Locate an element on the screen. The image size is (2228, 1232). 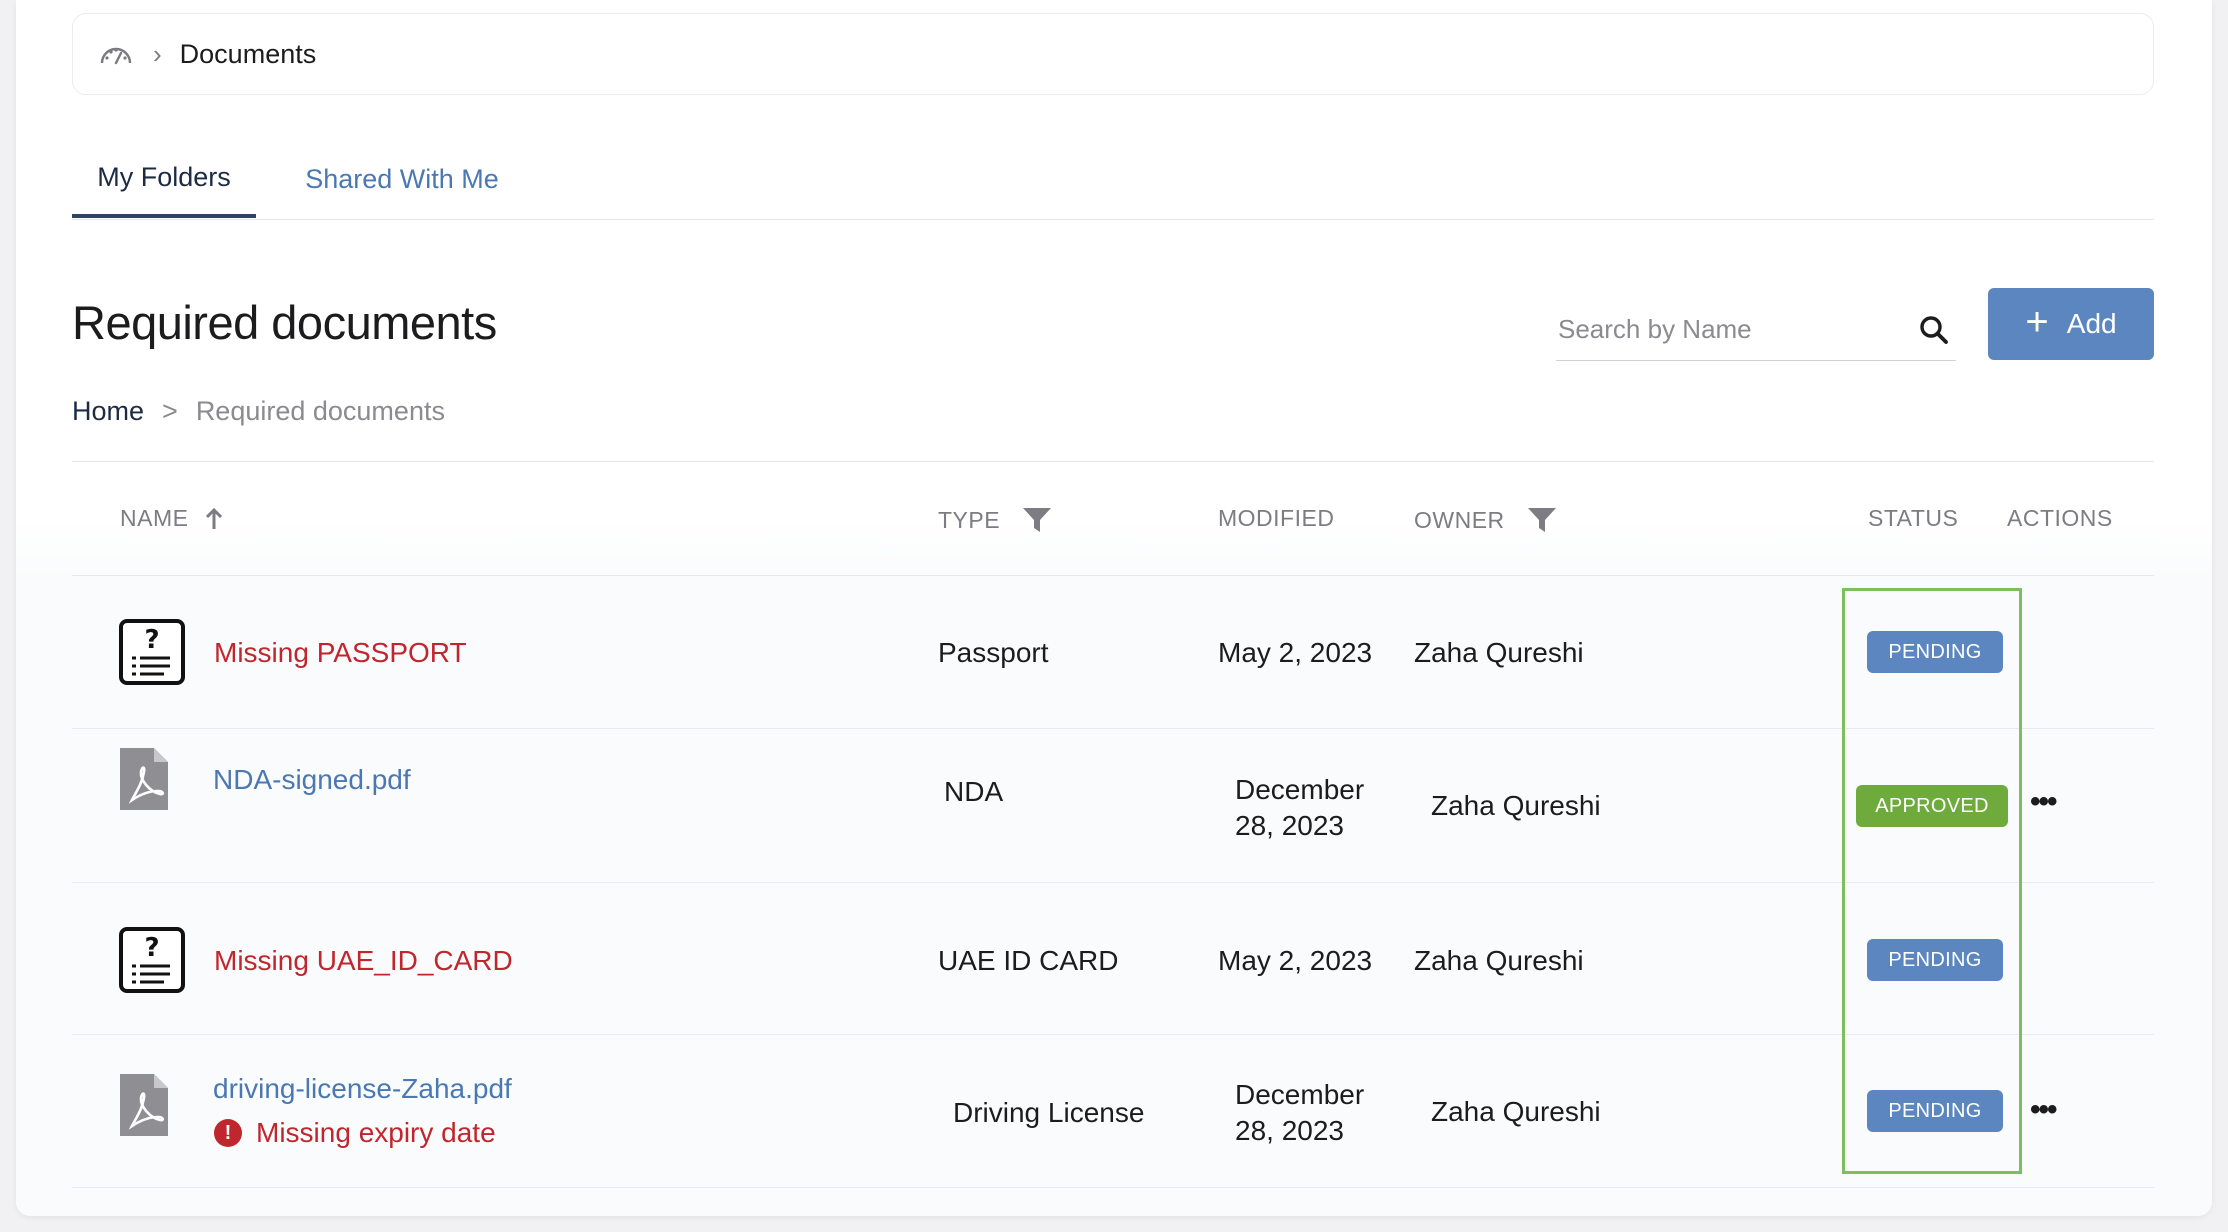
add-button-label: Add is located at coordinates (2091, 323).